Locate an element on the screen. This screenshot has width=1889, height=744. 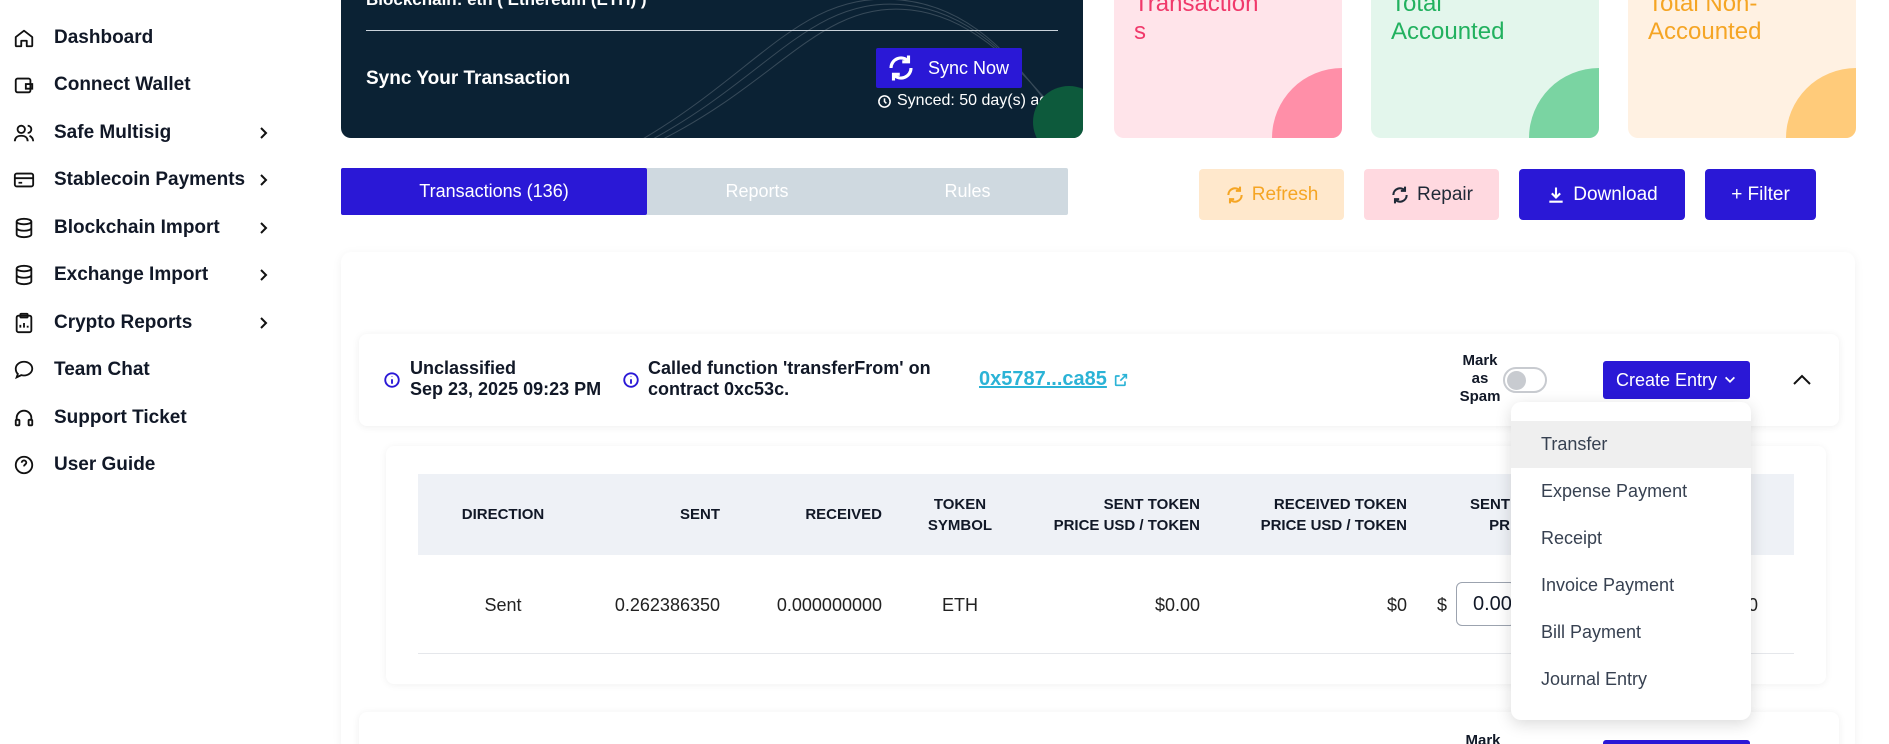
menu-item-transfer: Transfer is located at coordinates (1631, 444).